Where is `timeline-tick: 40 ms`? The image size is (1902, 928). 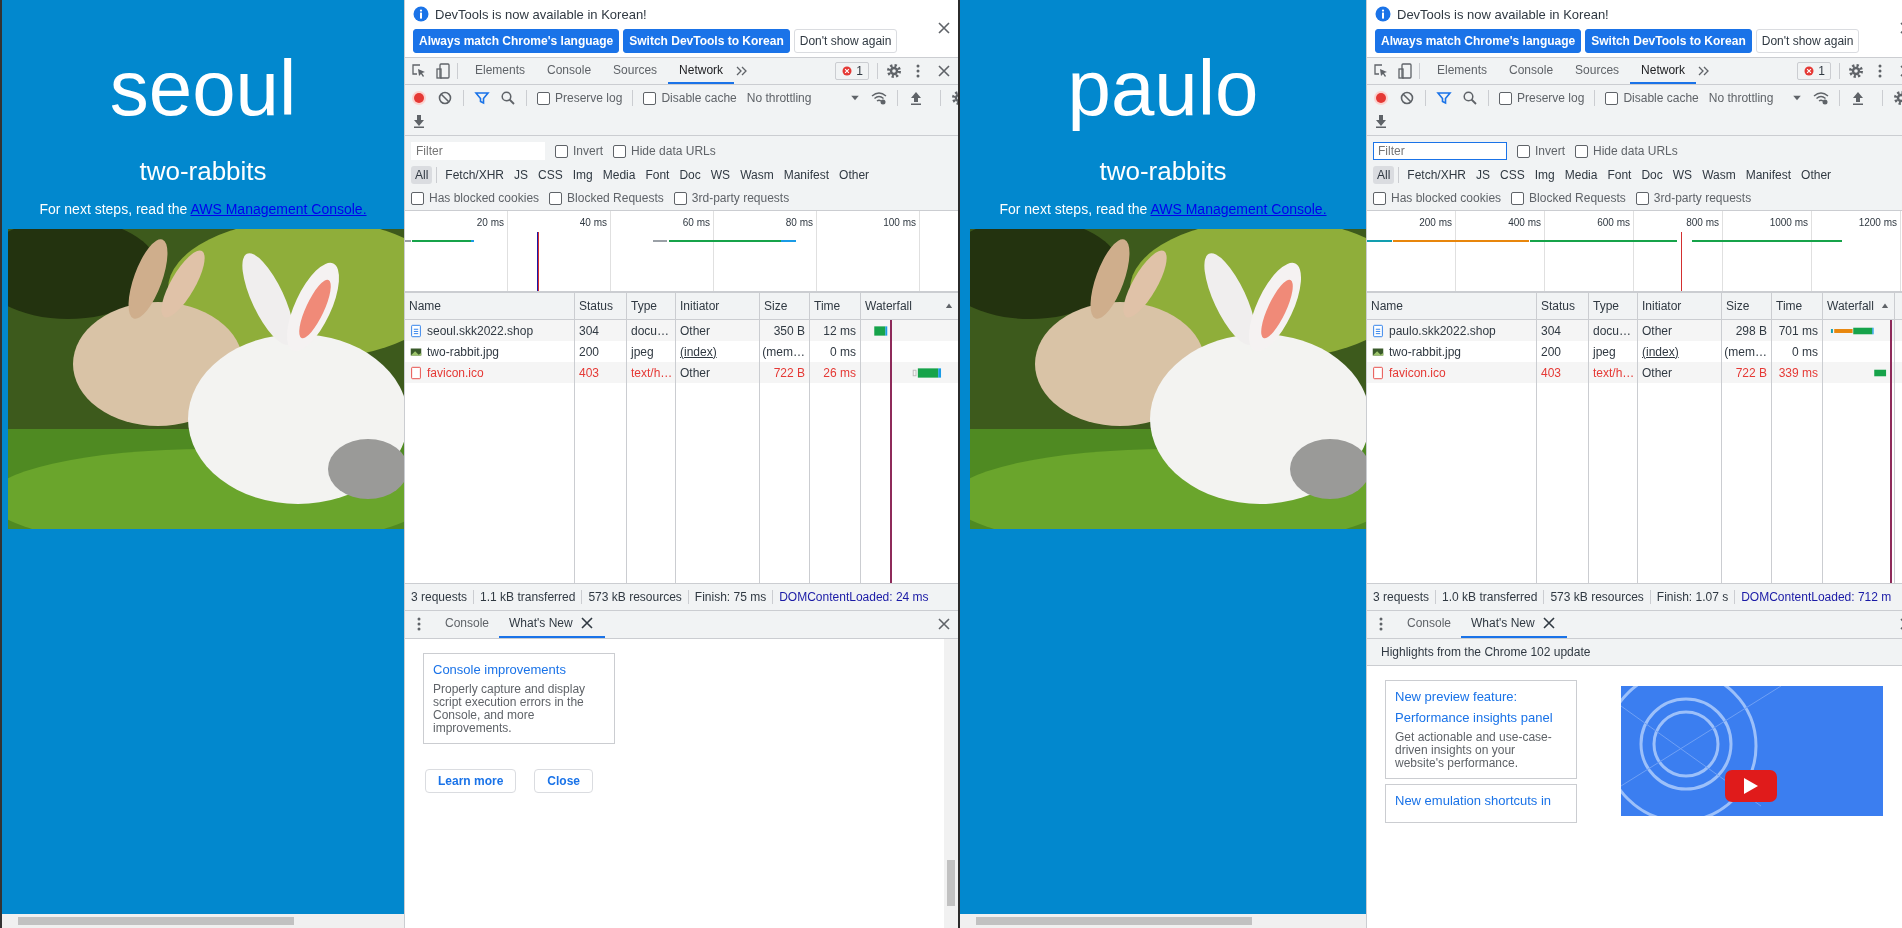 timeline-tick: 40 ms is located at coordinates (593, 222).